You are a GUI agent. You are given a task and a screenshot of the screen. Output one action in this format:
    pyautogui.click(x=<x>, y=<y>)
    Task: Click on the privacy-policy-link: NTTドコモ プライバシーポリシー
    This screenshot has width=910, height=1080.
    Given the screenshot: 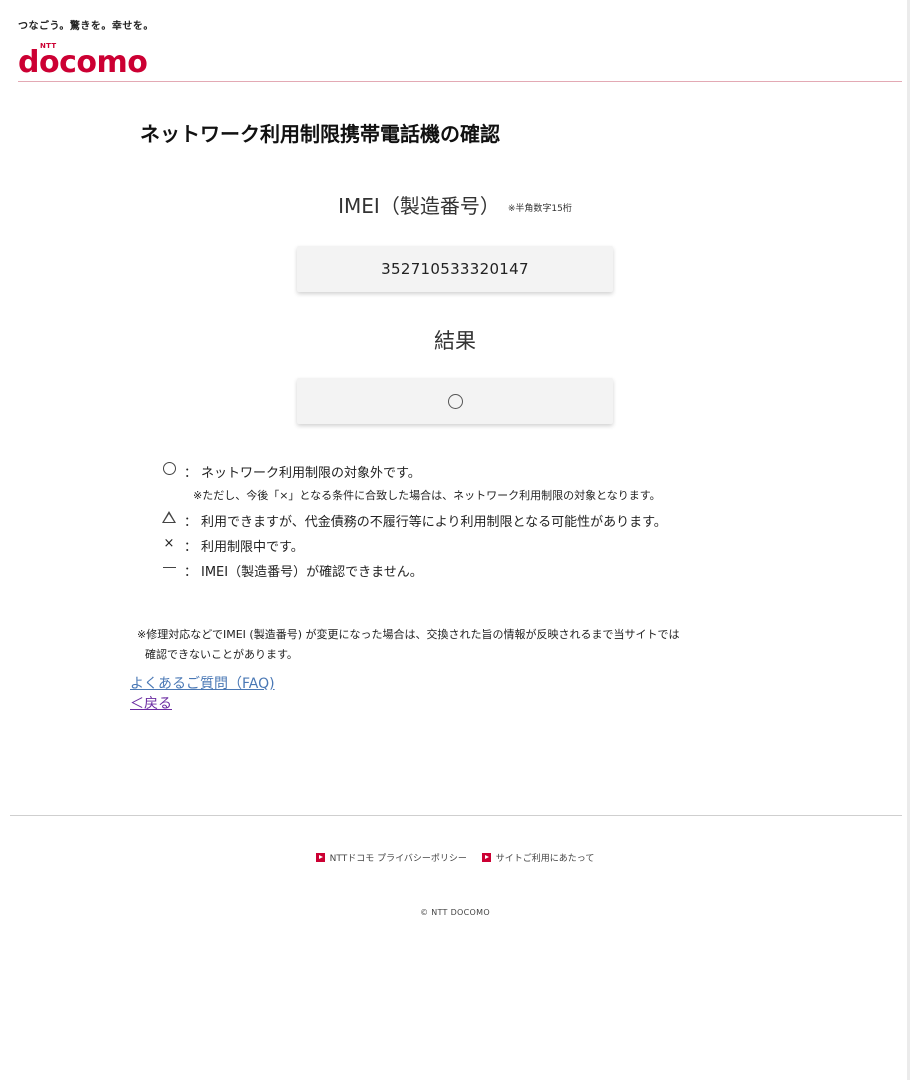 What is the action you would take?
    pyautogui.click(x=391, y=857)
    